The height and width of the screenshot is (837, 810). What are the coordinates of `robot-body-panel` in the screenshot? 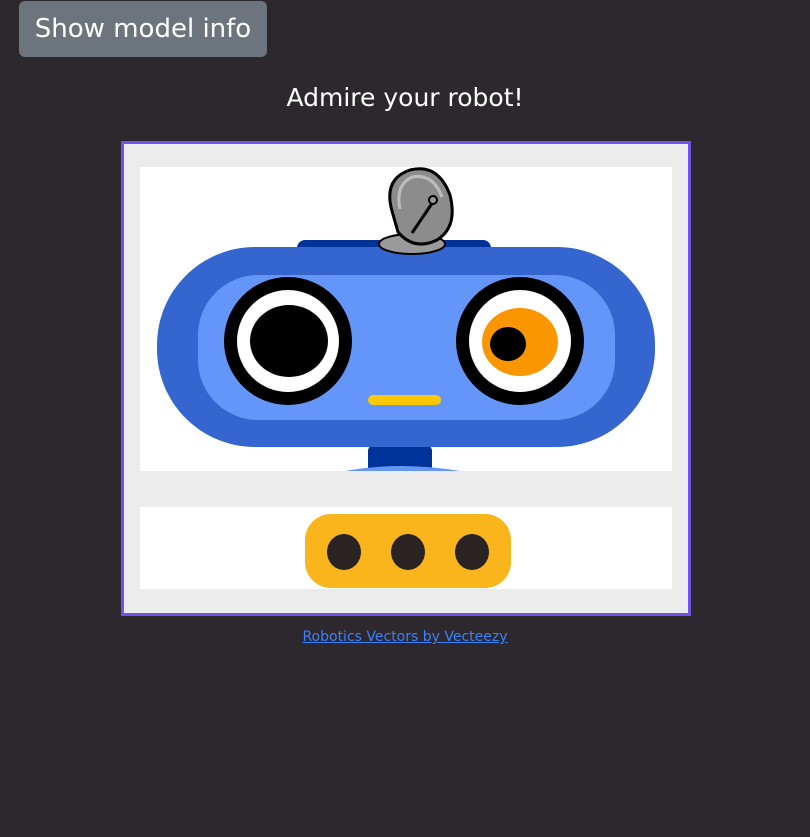 It's located at (406, 548).